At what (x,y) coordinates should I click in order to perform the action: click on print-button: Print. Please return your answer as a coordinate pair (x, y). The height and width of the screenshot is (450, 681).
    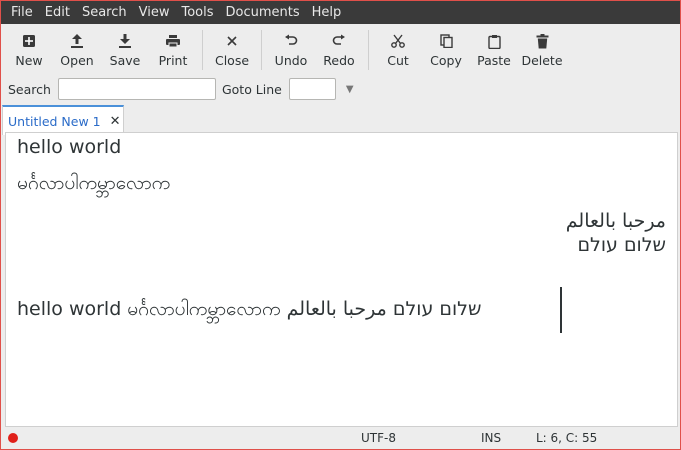
    Looking at the image, I should click on (173, 49).